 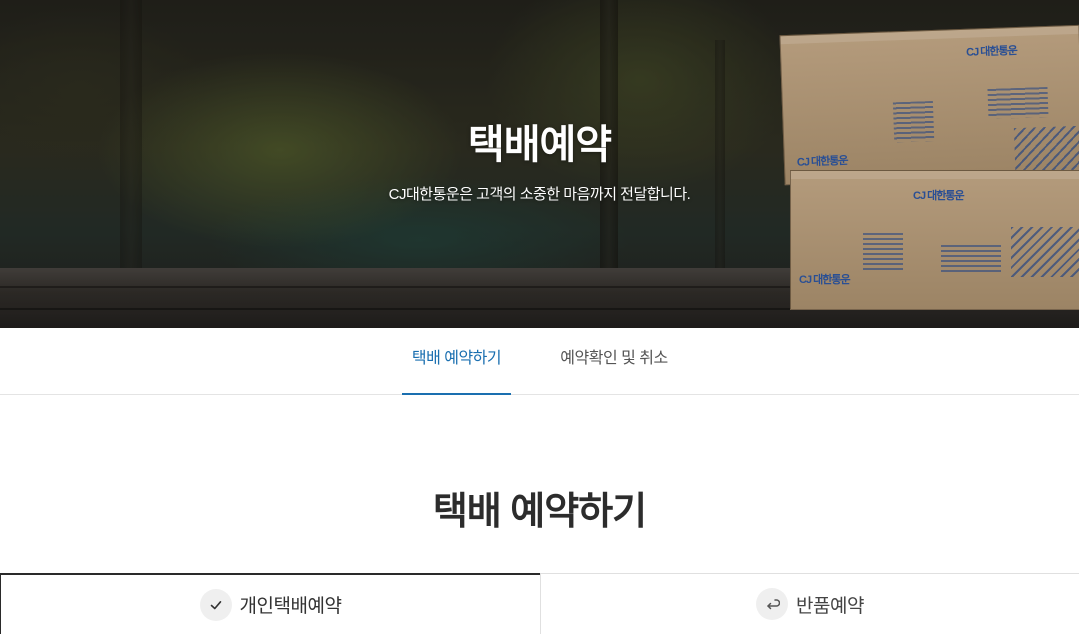 What do you see at coordinates (539, 361) in the screenshot?
I see `tab-bar: 택배 예약하기 예약확인 및 취소` at bounding box center [539, 361].